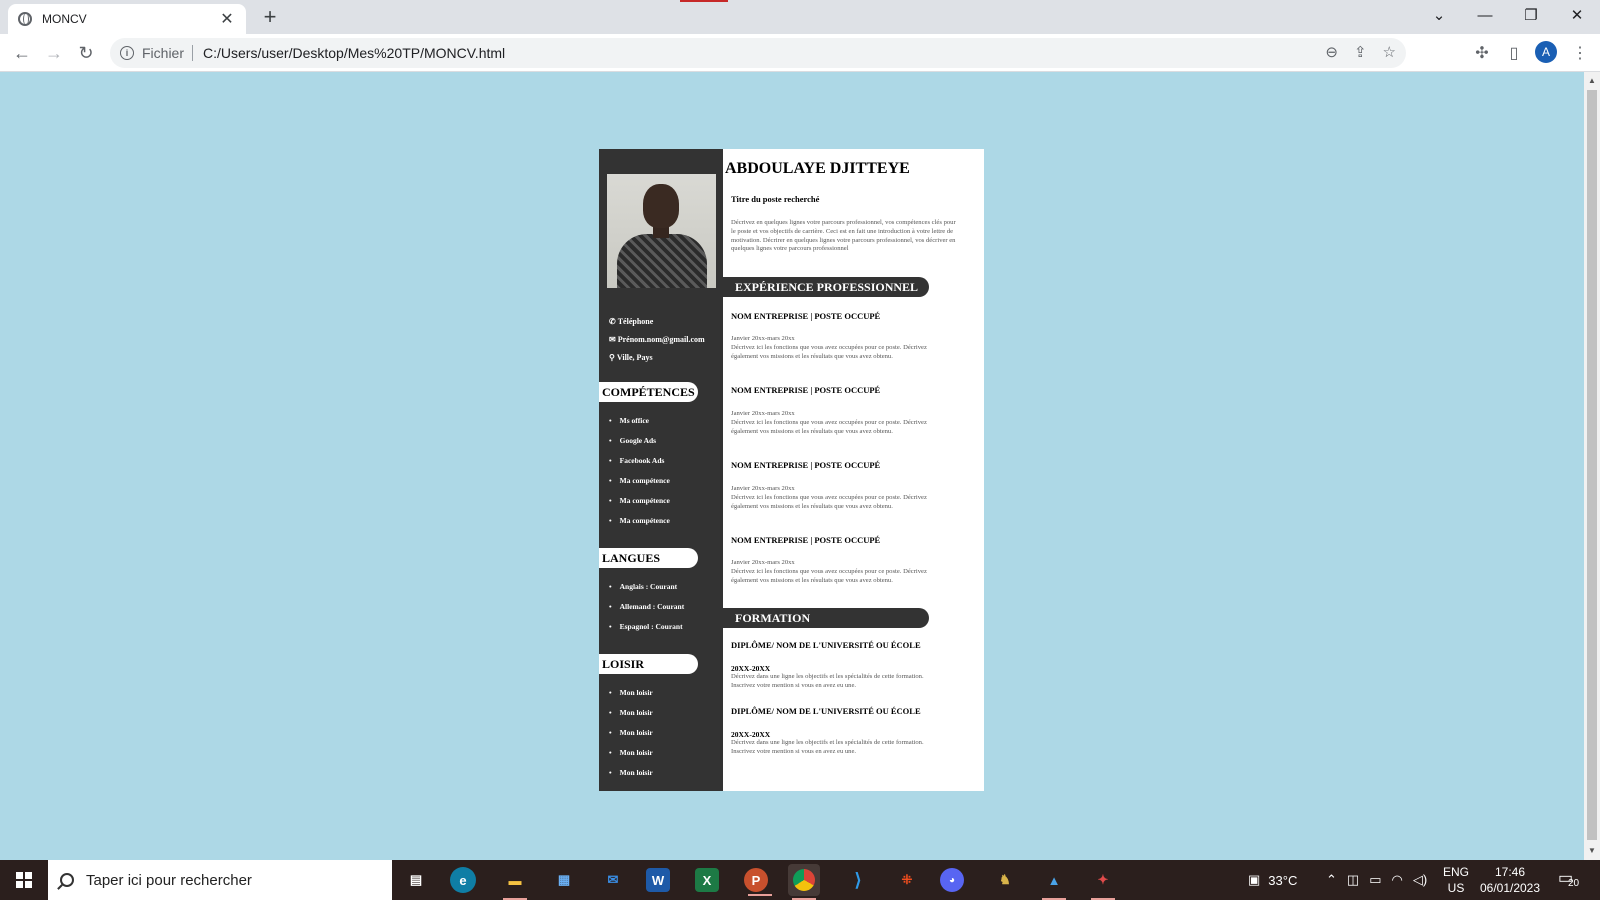 The height and width of the screenshot is (900, 1600). I want to click on lang-line-1: ENG, so click(1455, 872).